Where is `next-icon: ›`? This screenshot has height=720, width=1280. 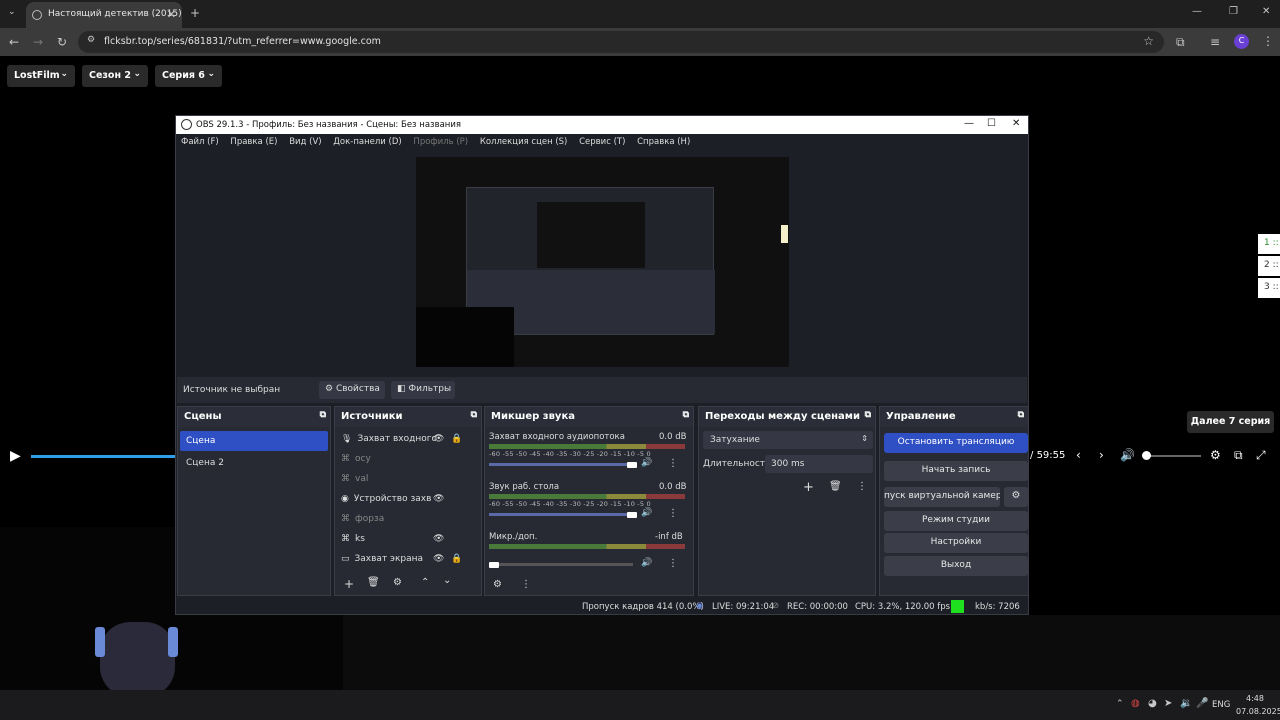 next-icon: › is located at coordinates (1101, 455).